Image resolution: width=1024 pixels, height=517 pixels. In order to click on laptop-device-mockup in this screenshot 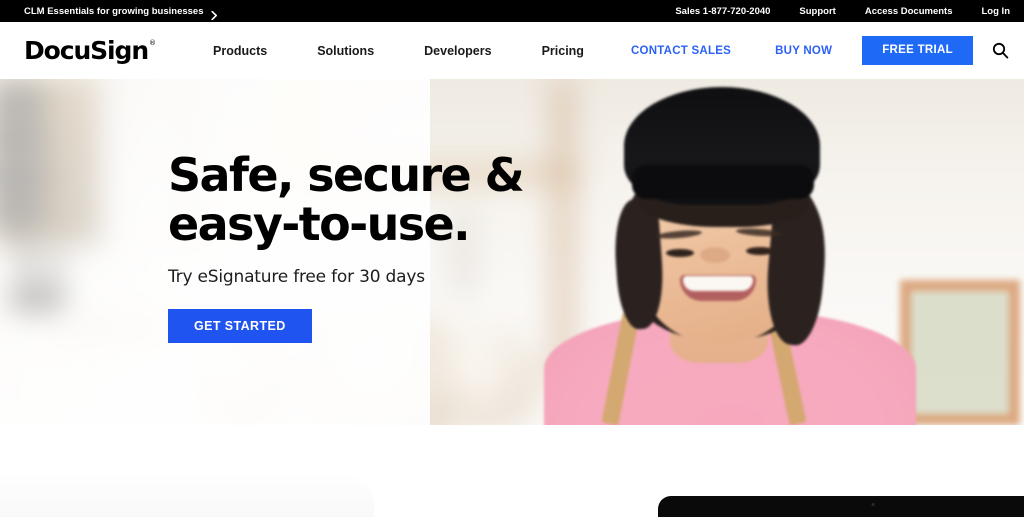, I will do `click(841, 506)`.